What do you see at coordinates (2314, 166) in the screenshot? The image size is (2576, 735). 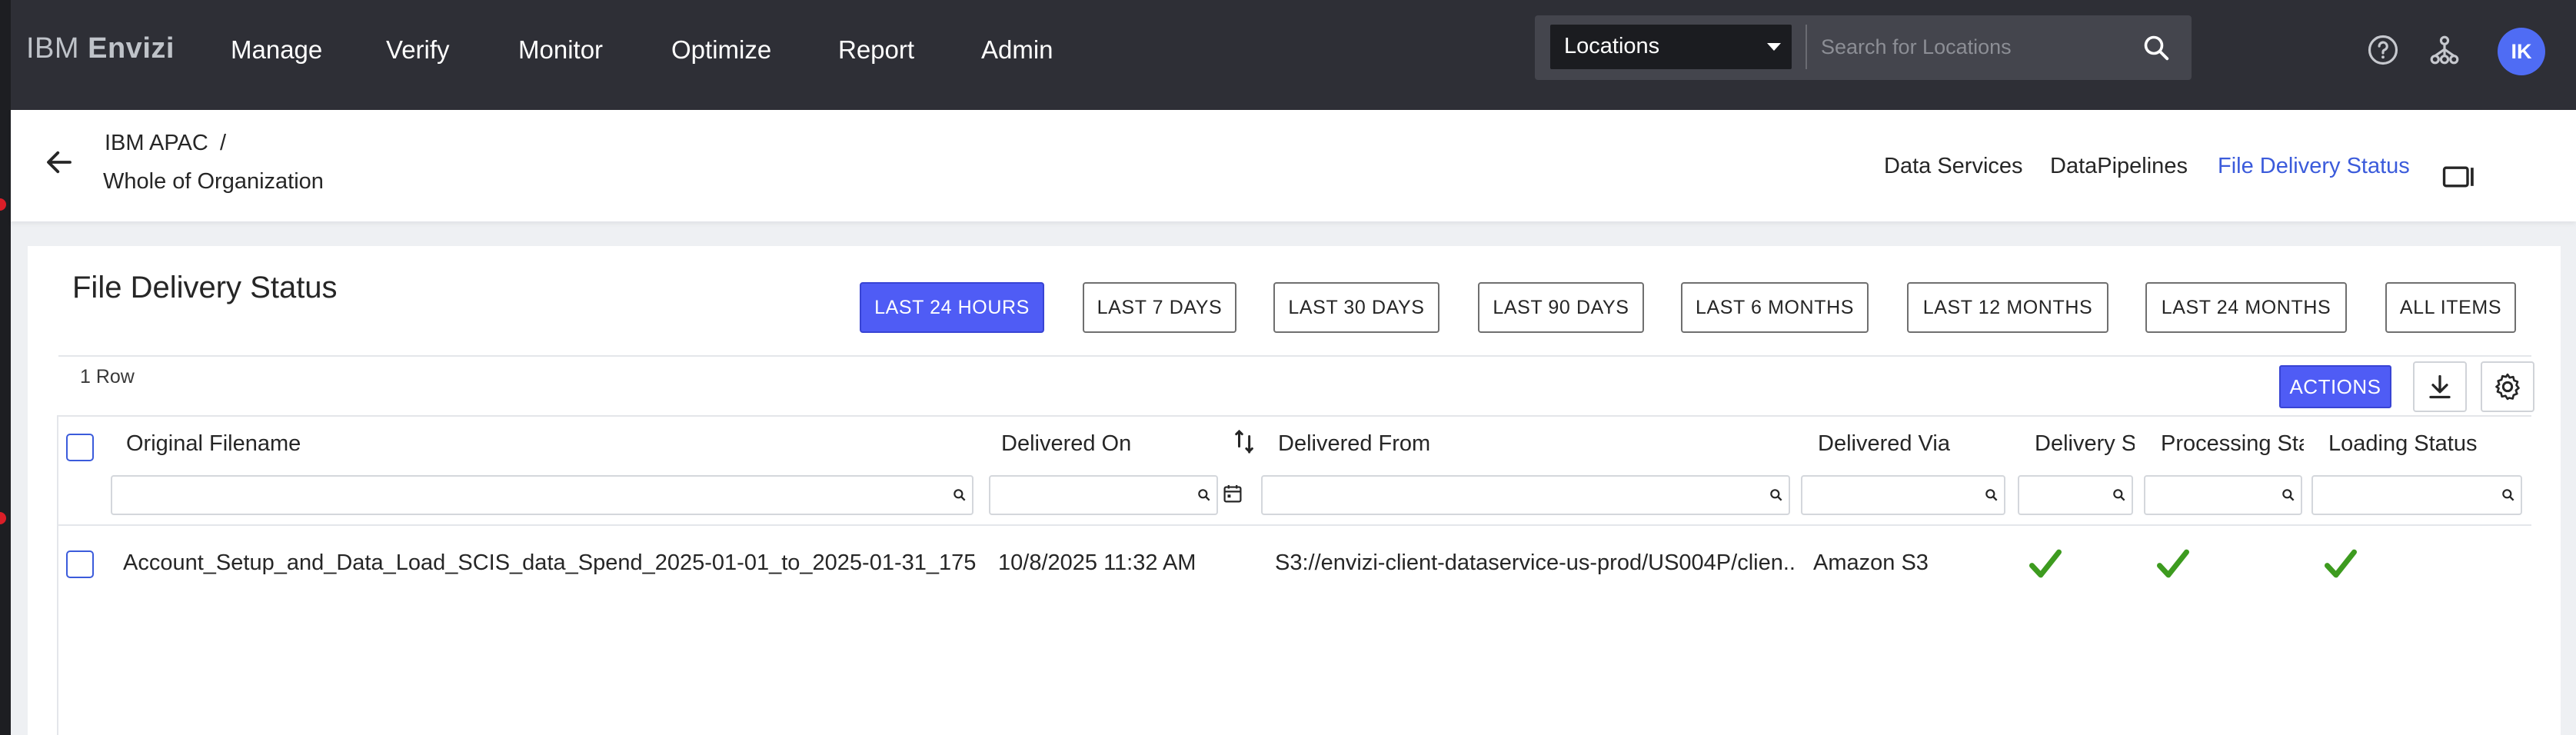 I see `subnav-file-delivery-status: File Delivery Status` at bounding box center [2314, 166].